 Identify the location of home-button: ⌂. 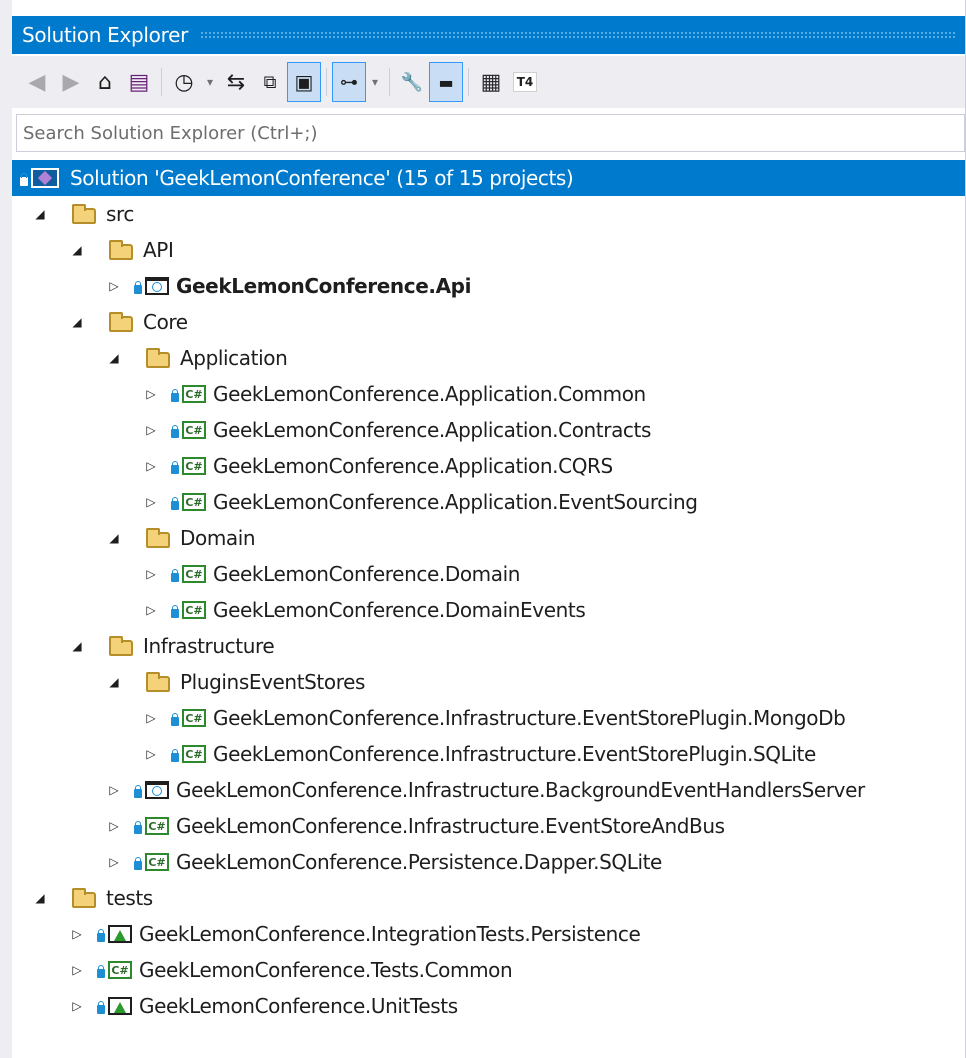
(105, 82).